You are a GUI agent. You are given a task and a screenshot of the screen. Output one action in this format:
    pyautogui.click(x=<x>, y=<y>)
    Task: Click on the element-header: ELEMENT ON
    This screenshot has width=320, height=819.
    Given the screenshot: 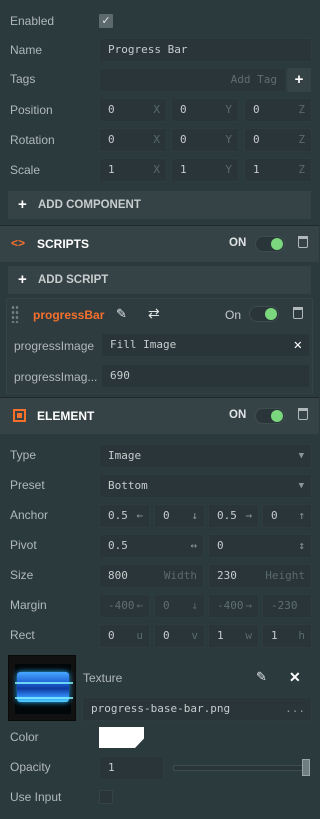 What is the action you would take?
    pyautogui.click(x=159, y=416)
    